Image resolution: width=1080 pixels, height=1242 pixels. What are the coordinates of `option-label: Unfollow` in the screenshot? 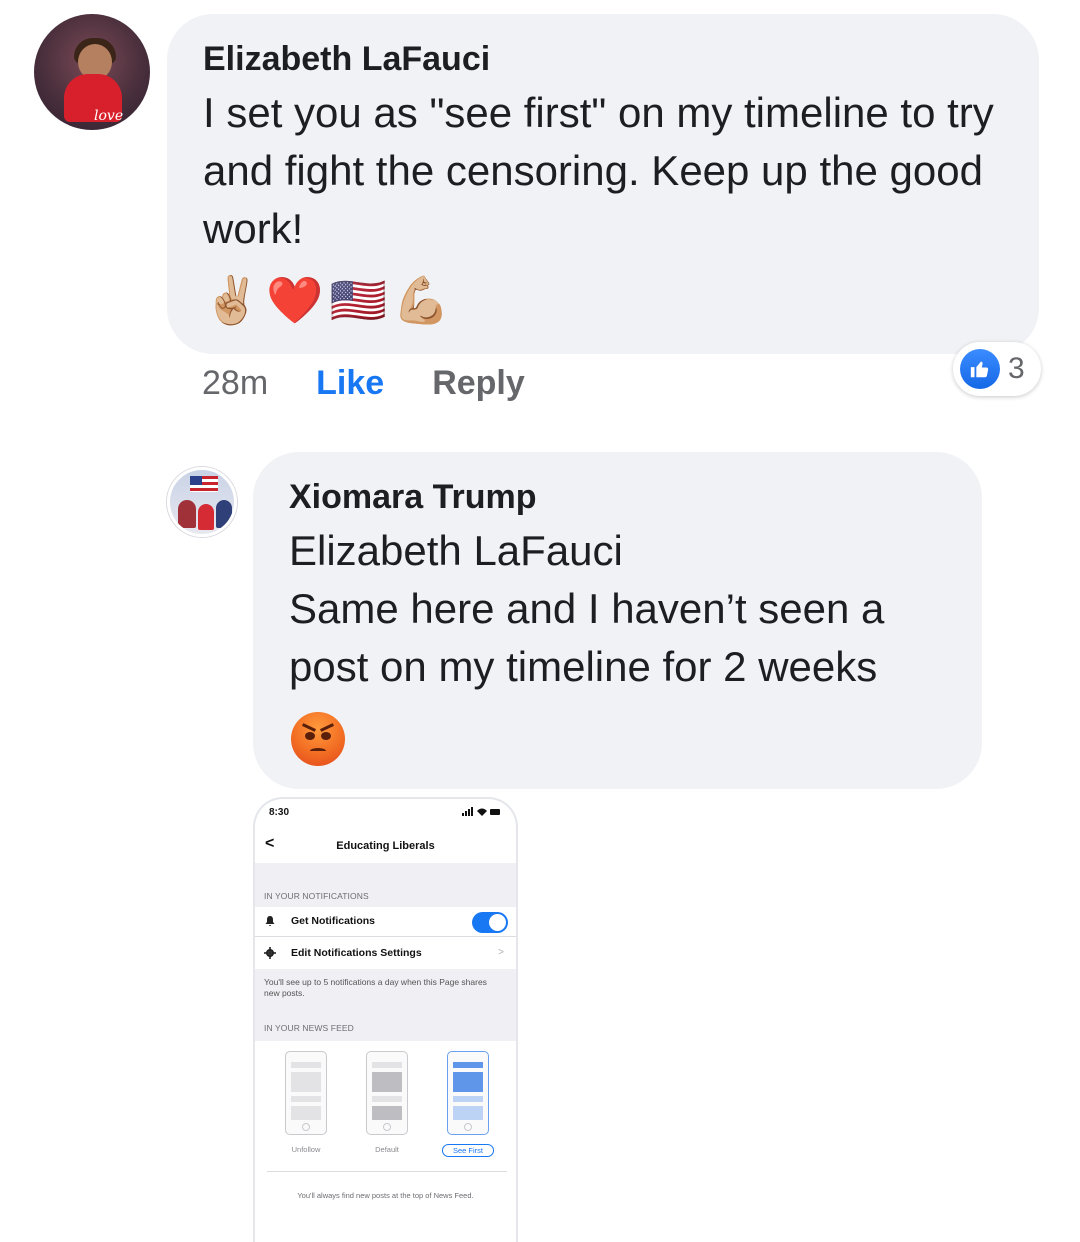 It's located at (306, 1149).